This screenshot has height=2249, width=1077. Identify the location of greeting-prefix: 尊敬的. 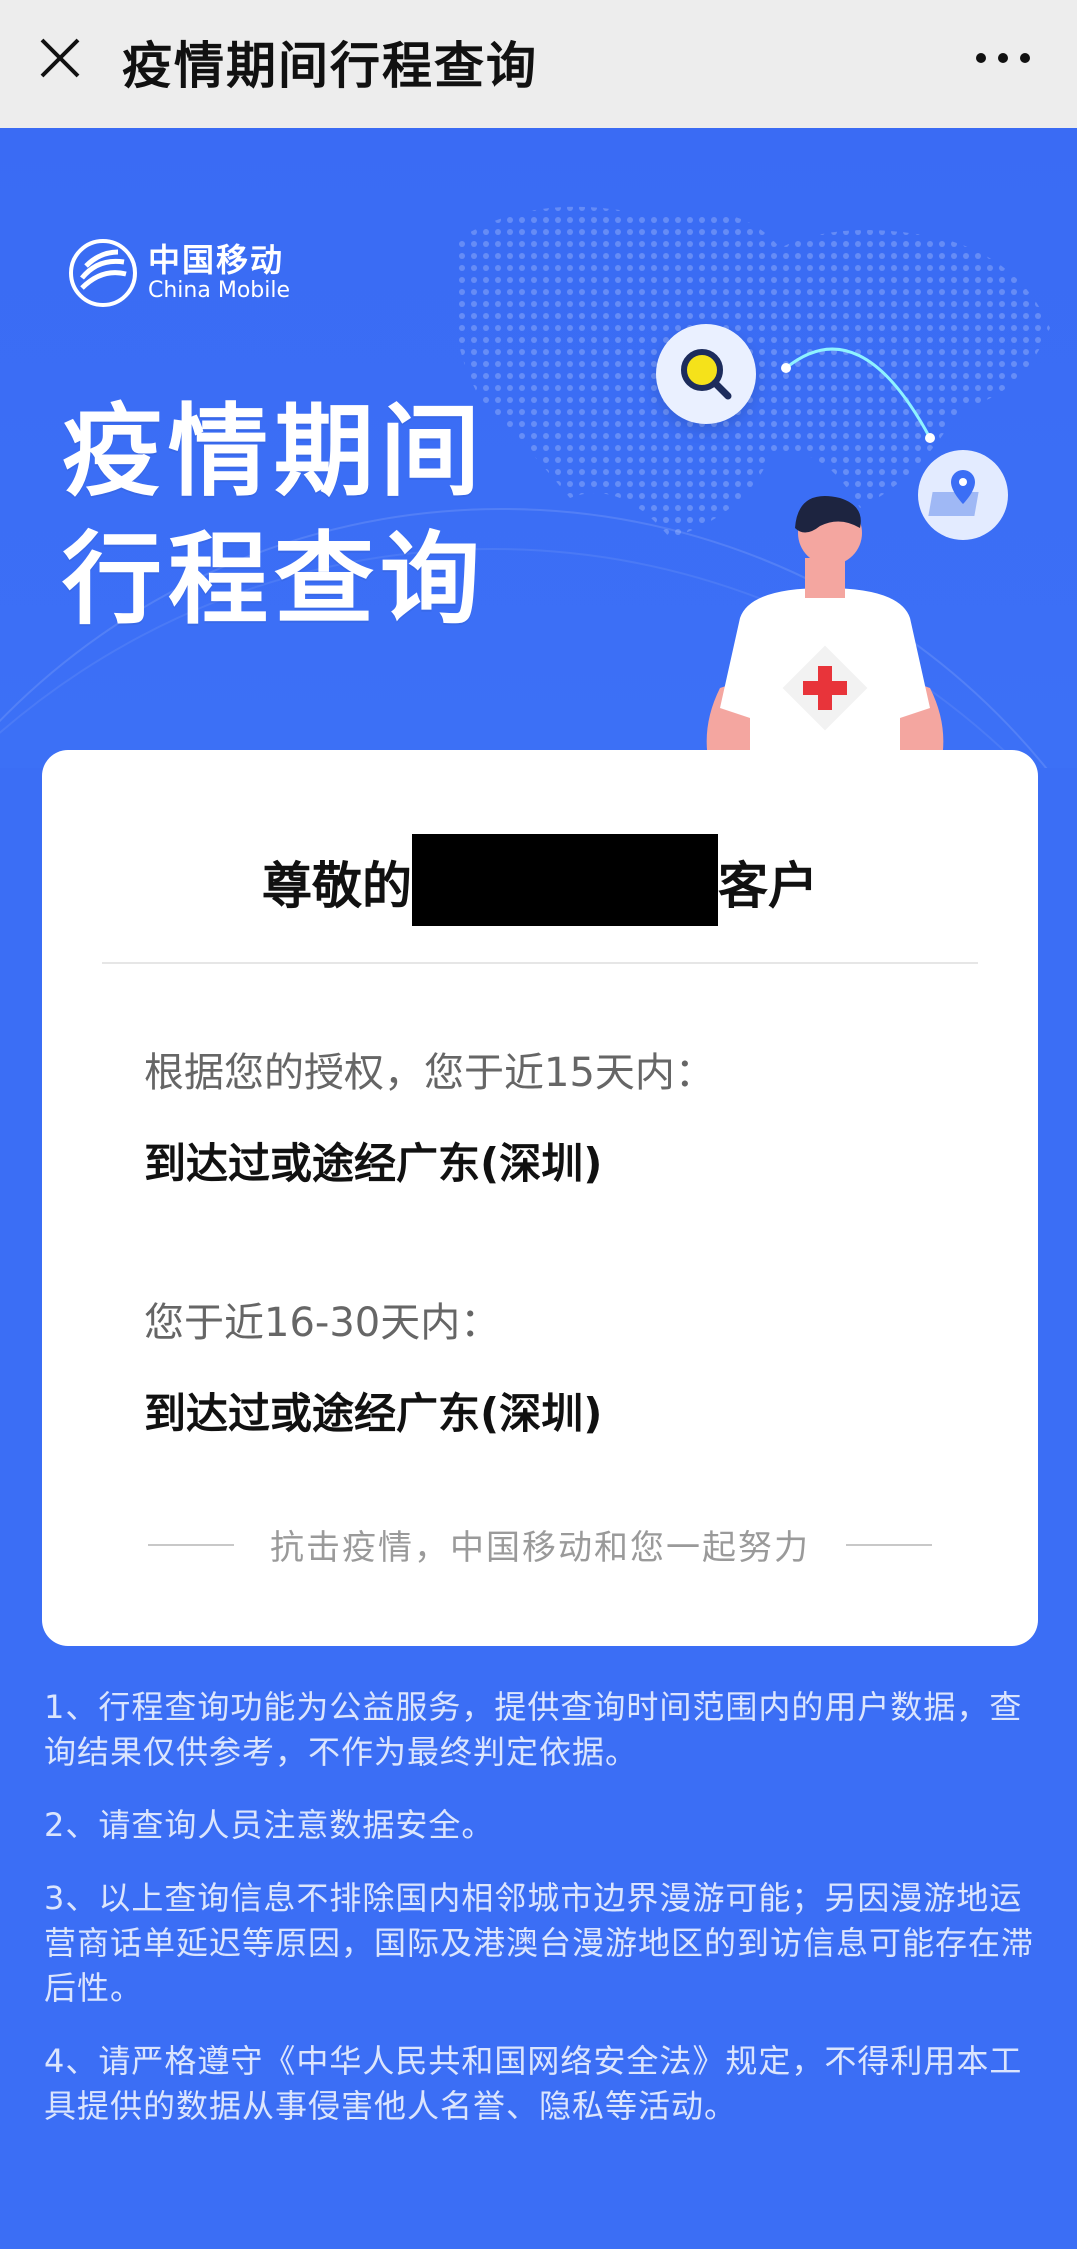
(337, 886).